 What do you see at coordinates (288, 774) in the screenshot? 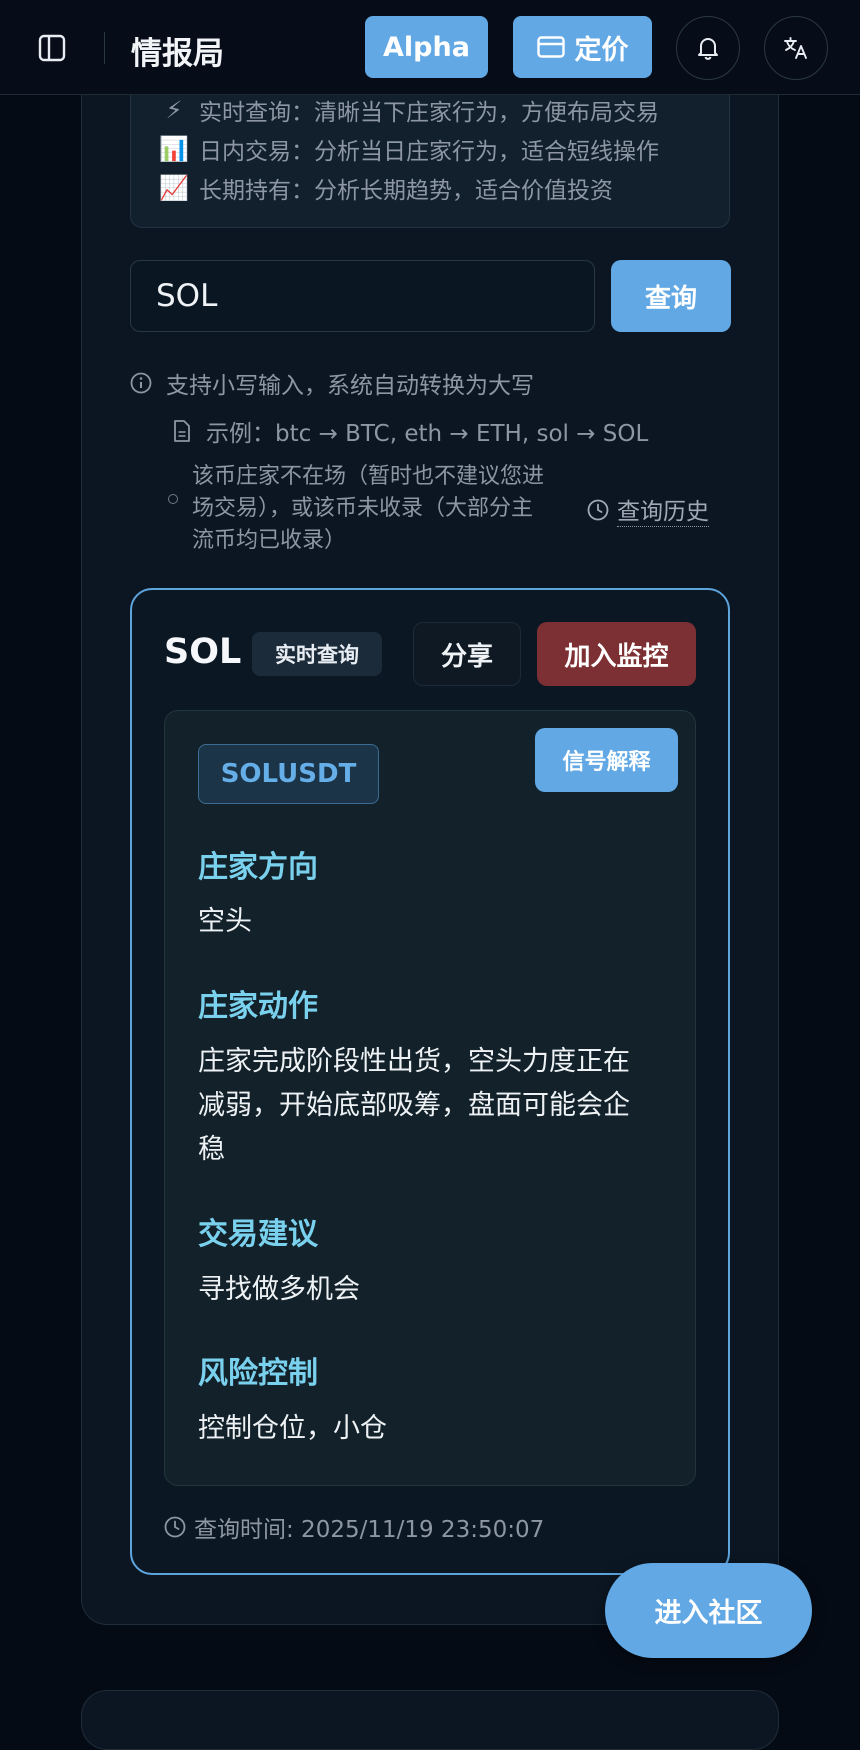
I see `trading-pair-tag: SOLUSDT` at bounding box center [288, 774].